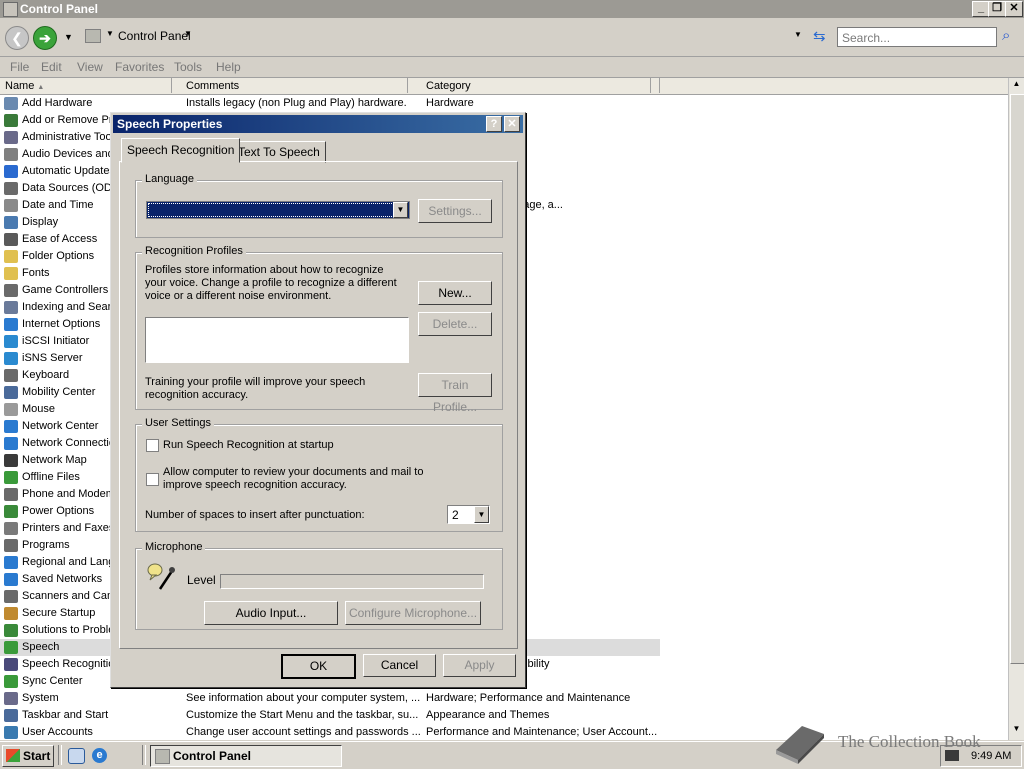  What do you see at coordinates (512, 9) in the screenshot?
I see `window-title-bar: Control Panel _ ❐ ✕` at bounding box center [512, 9].